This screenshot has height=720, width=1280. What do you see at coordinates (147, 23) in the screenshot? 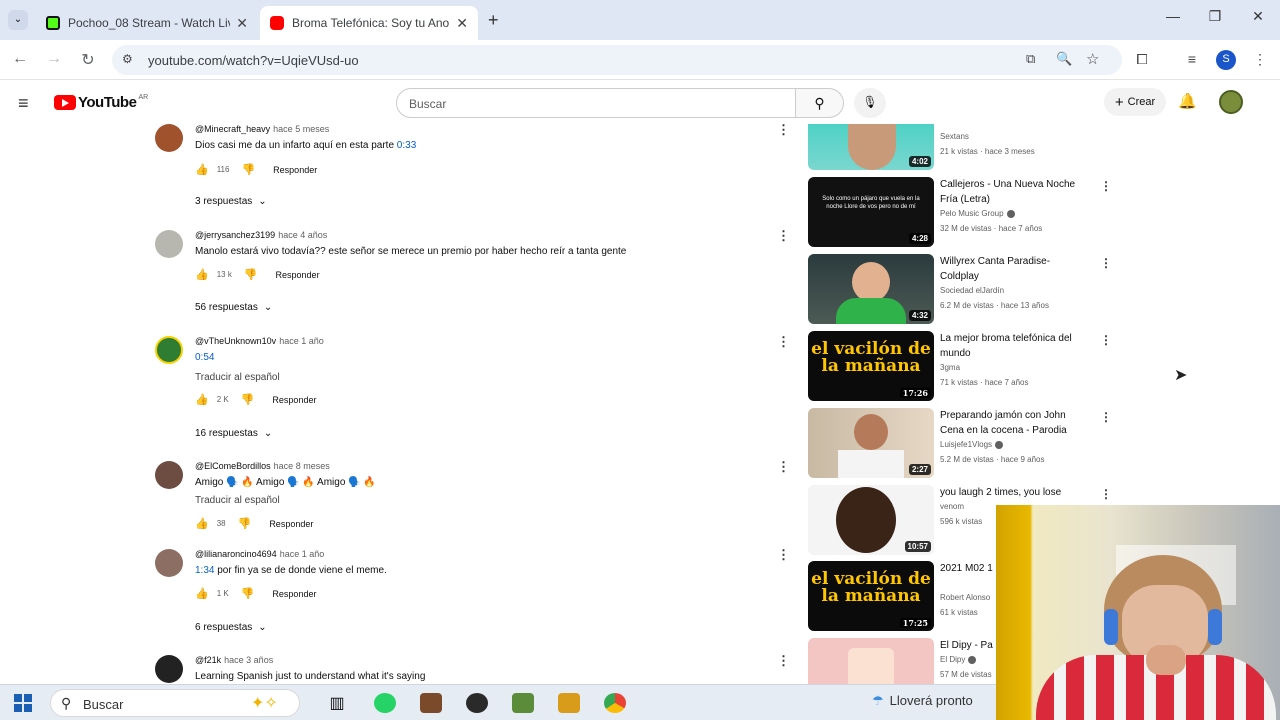
I see `tab-pochoo-stream: Pochoo_08 Stream - Watch Live ✕` at bounding box center [147, 23].